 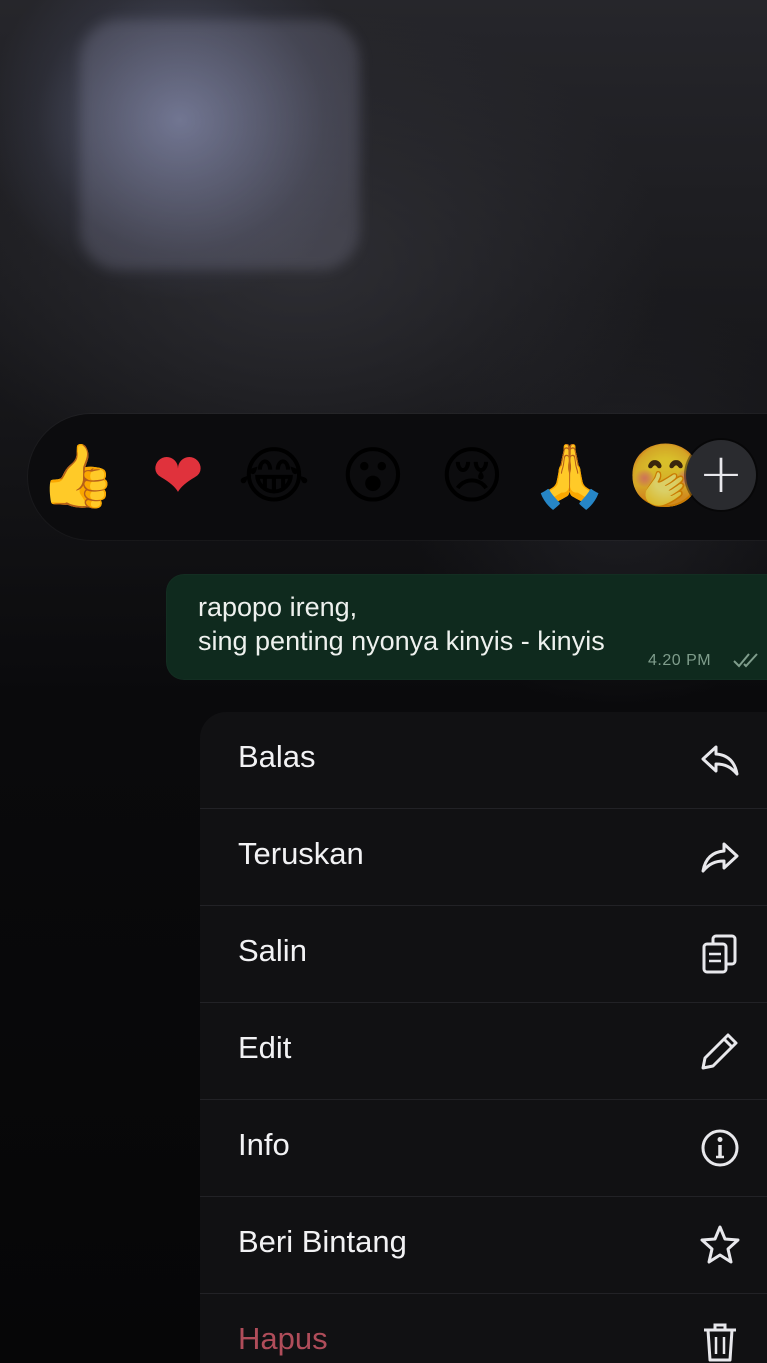 What do you see at coordinates (401, 641) in the screenshot?
I see `message-text-line-2: sing penting nyonya kinyis - kinyis` at bounding box center [401, 641].